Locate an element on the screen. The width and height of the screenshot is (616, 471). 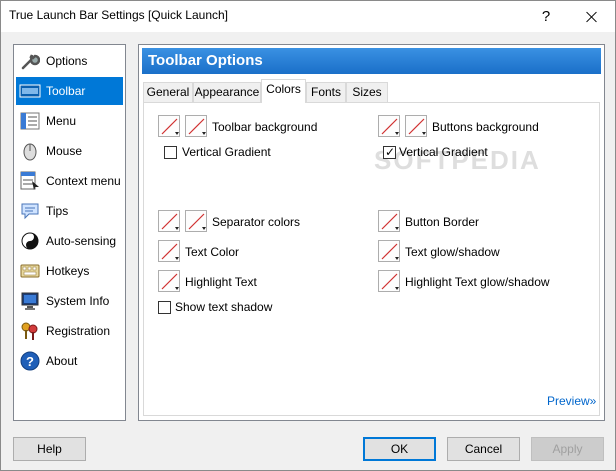
sidebar-item-system-info: System Info is located at coordinates (69, 301).